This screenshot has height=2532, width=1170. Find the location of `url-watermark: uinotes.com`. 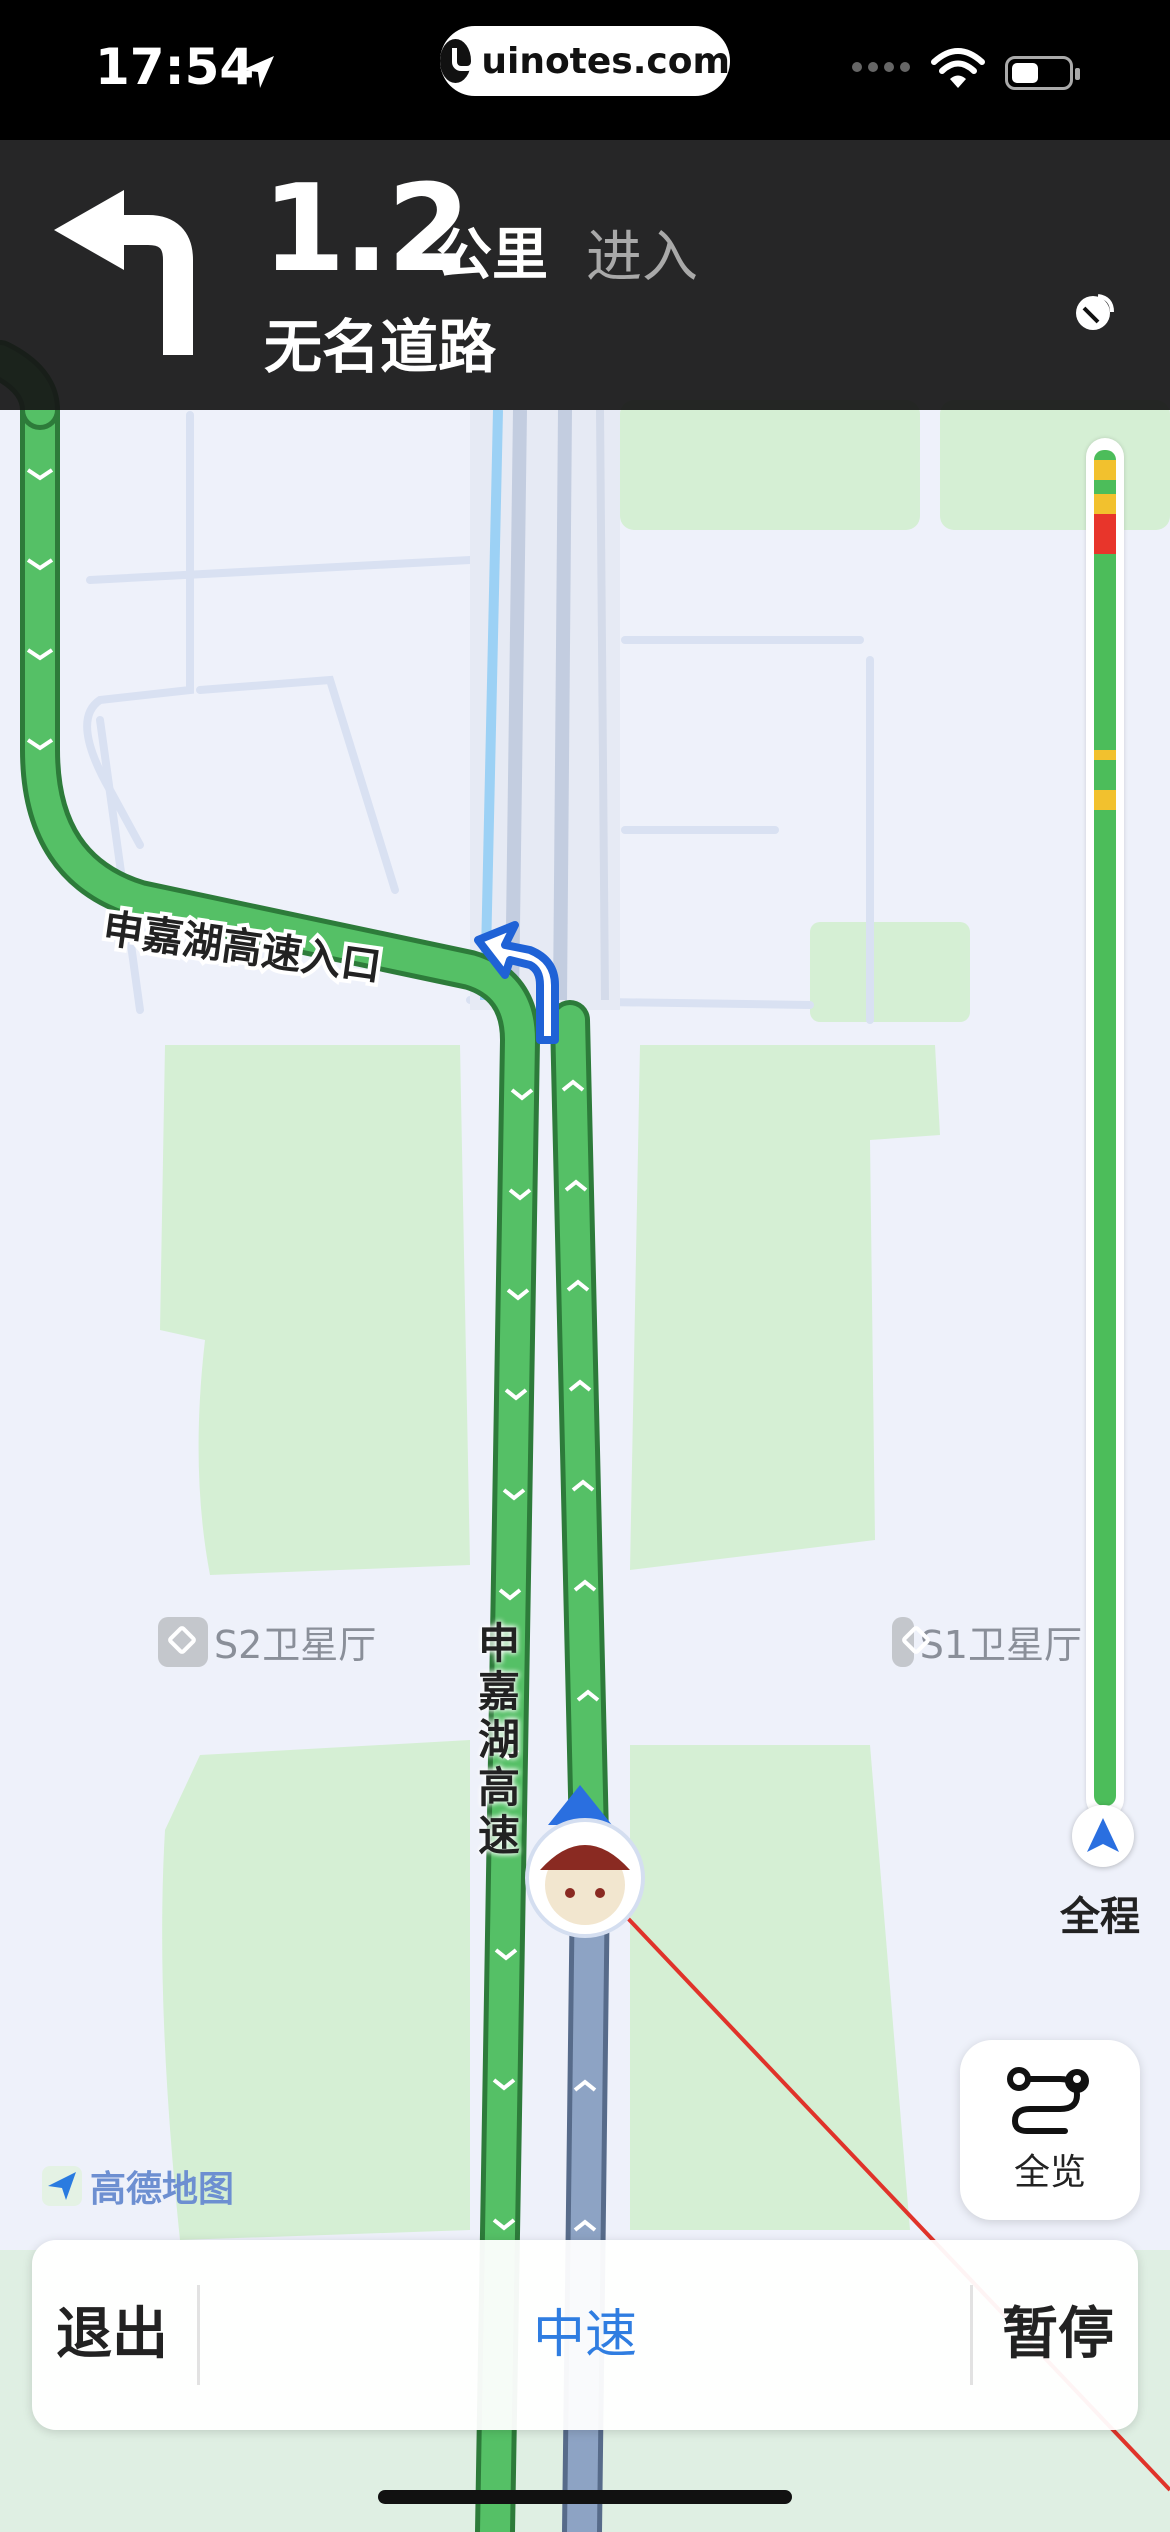

url-watermark: uinotes.com is located at coordinates (585, 61).